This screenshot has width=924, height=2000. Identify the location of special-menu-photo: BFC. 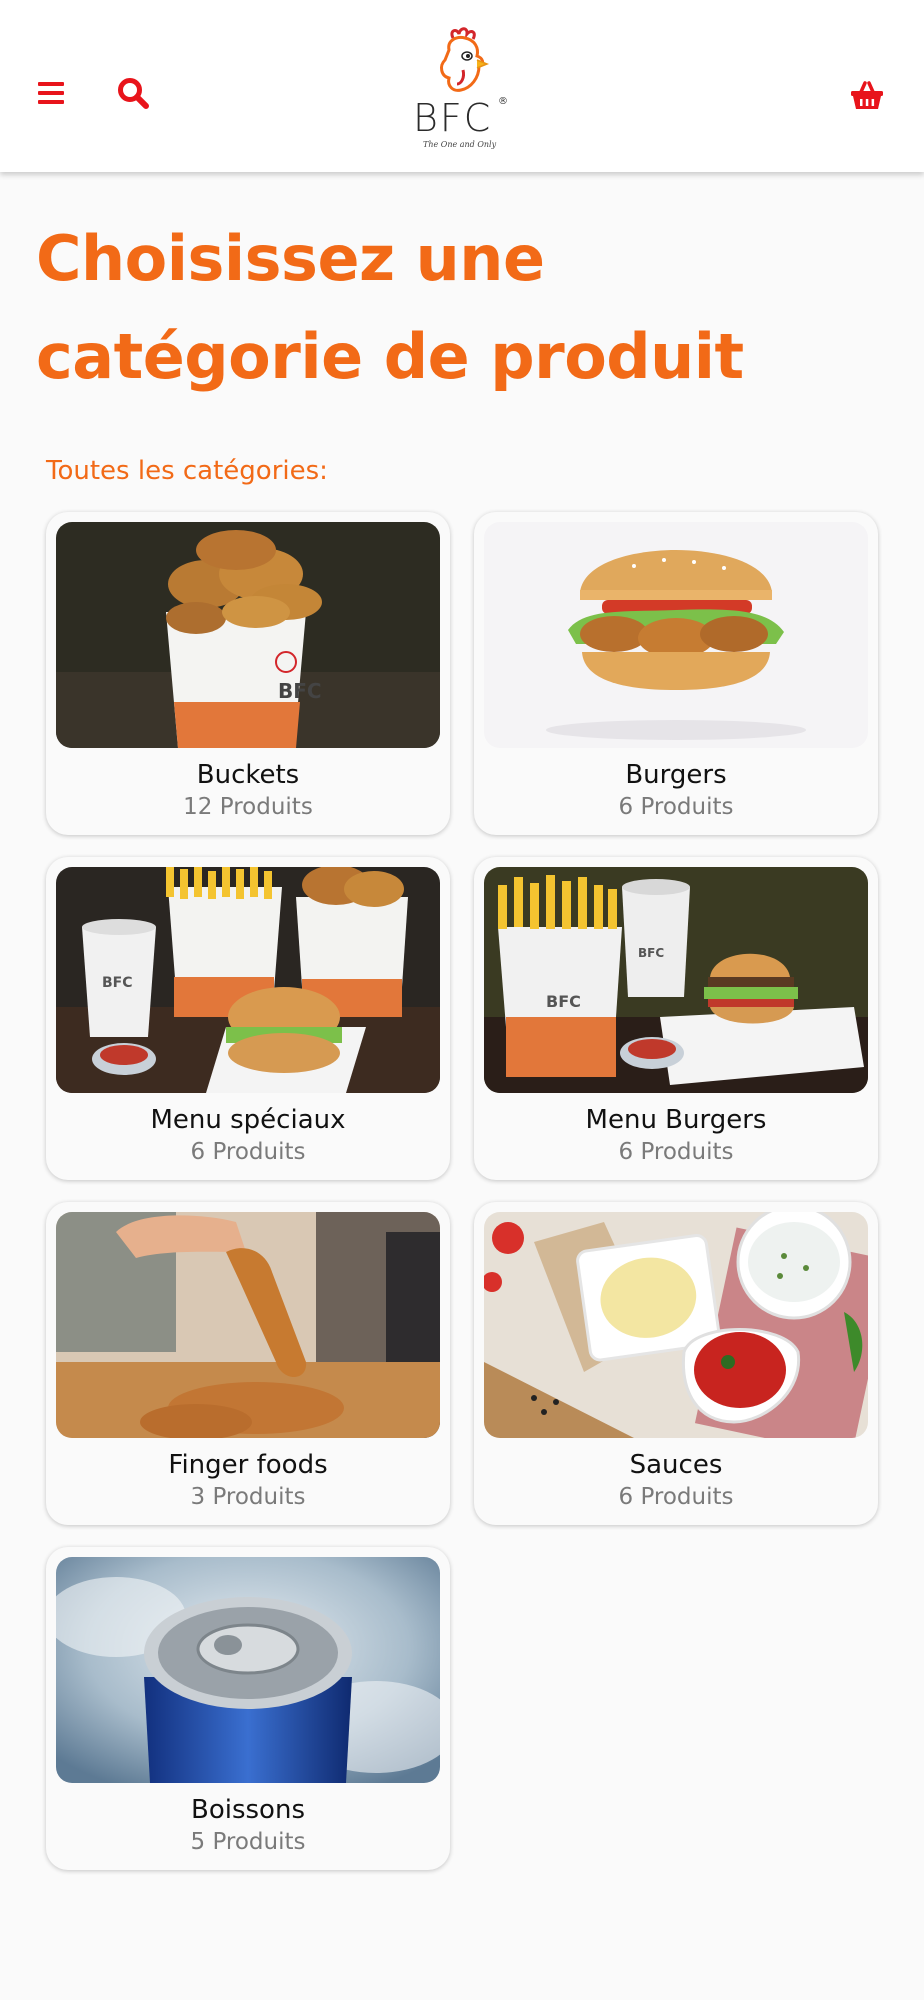
(248, 980).